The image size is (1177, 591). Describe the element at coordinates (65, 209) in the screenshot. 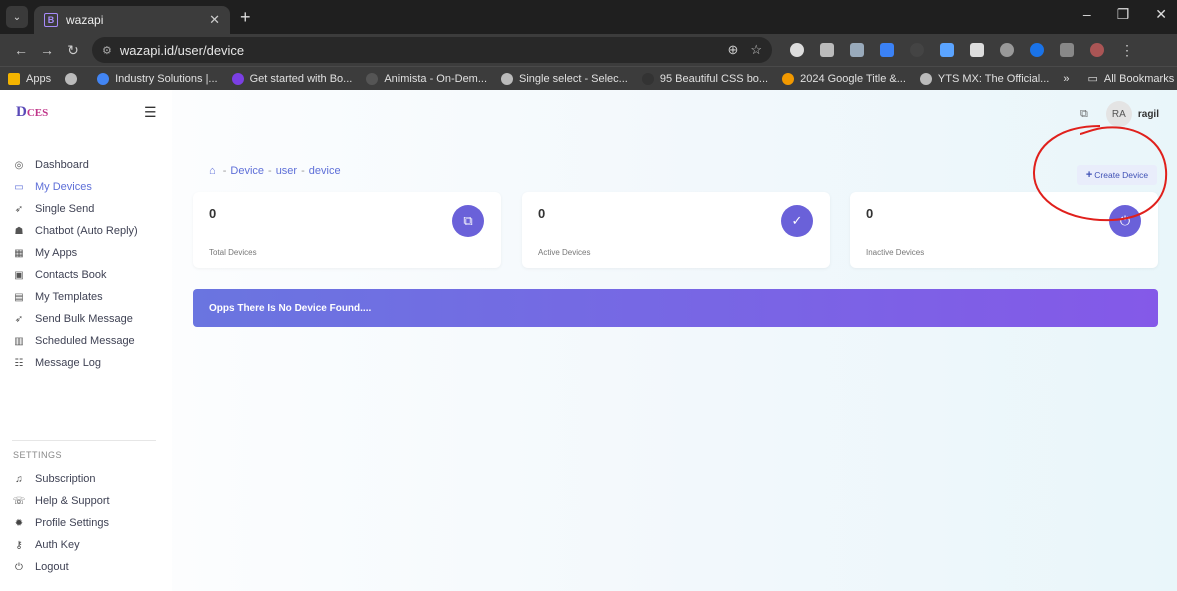

I see `sidebar-item-label: Single Send` at that location.